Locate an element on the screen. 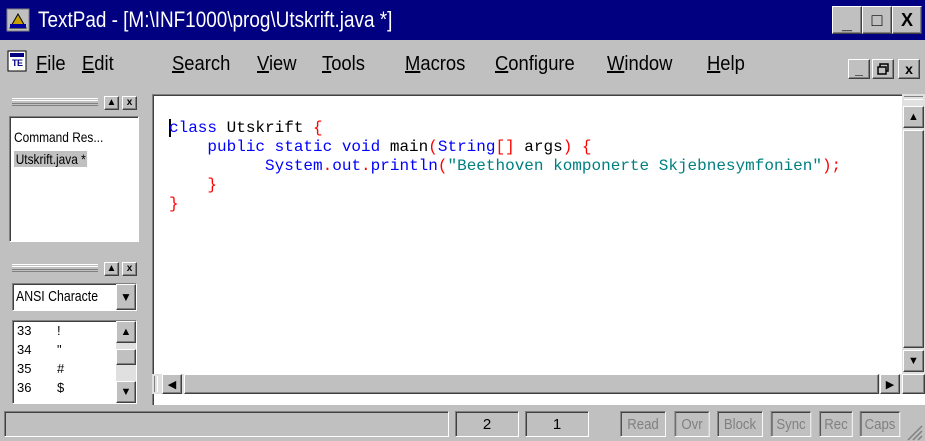 The width and height of the screenshot is (925, 441). list-item: 33! is located at coordinates (39, 330).